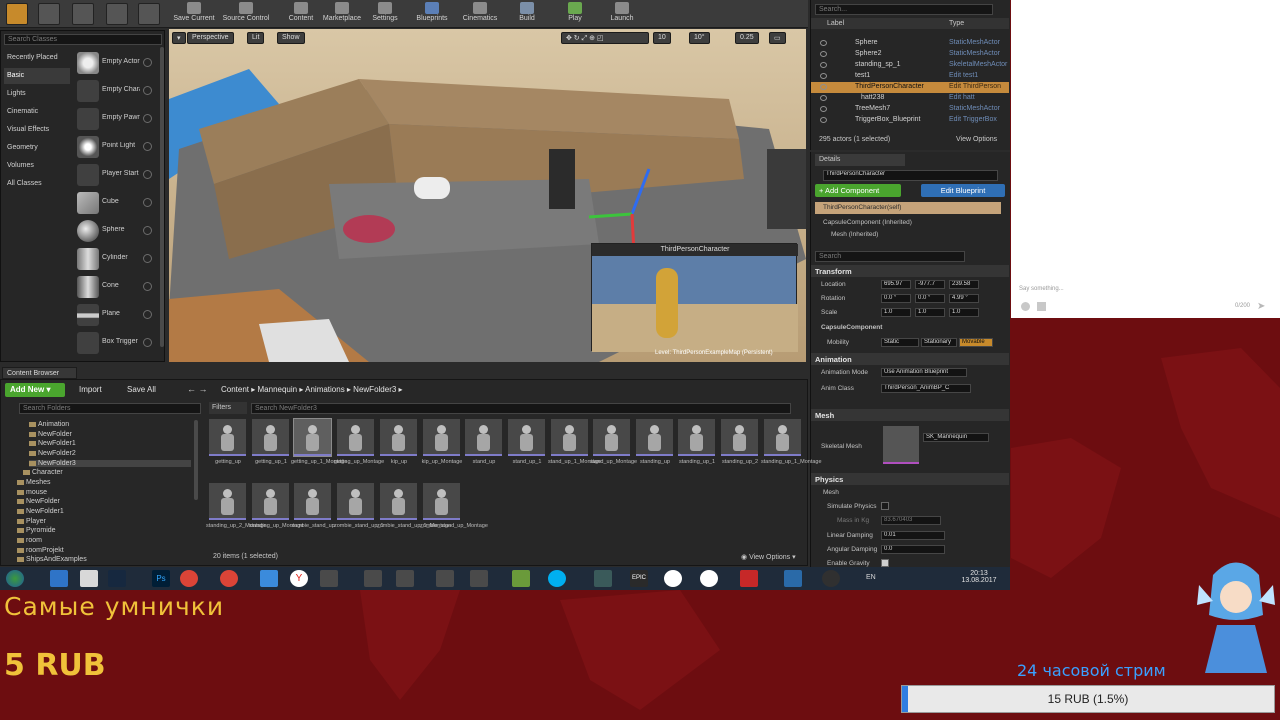  Describe the element at coordinates (194, 14) in the screenshot. I see `save-current-button: Save Current` at that location.